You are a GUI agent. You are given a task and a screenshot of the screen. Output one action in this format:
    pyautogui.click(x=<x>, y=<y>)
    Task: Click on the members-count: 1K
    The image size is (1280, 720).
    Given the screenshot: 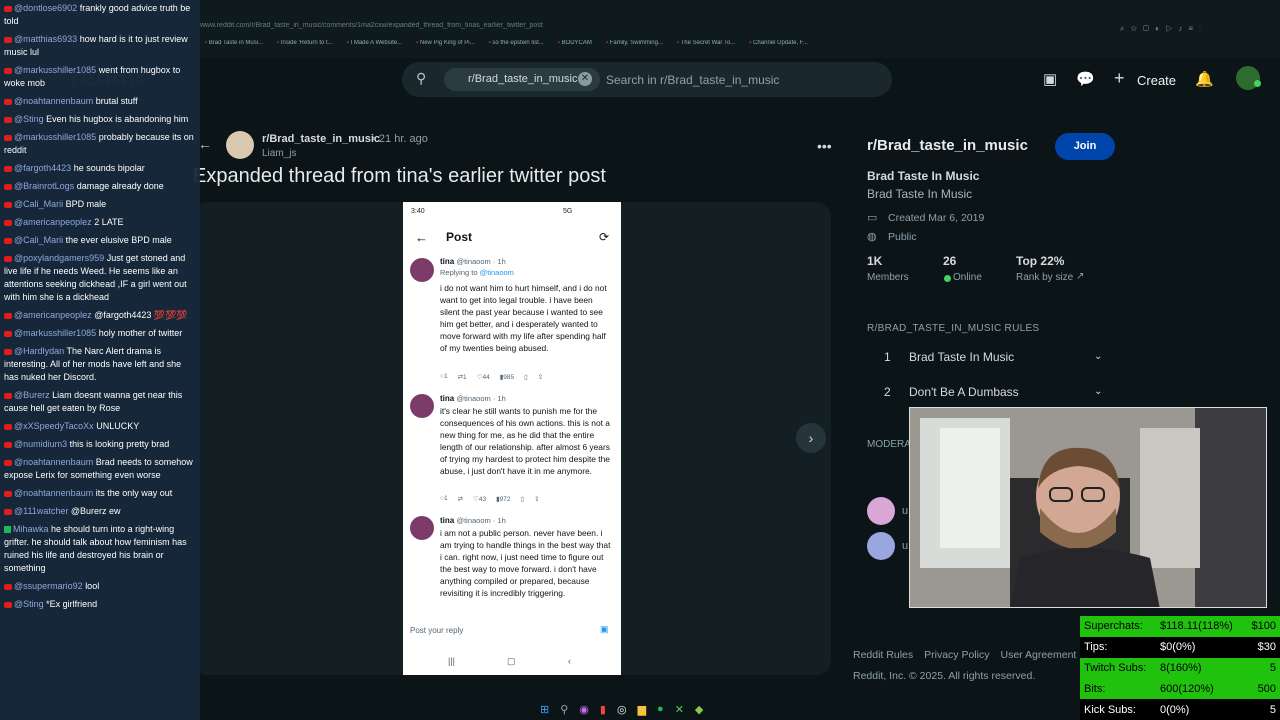 What is the action you would take?
    pyautogui.click(x=875, y=261)
    